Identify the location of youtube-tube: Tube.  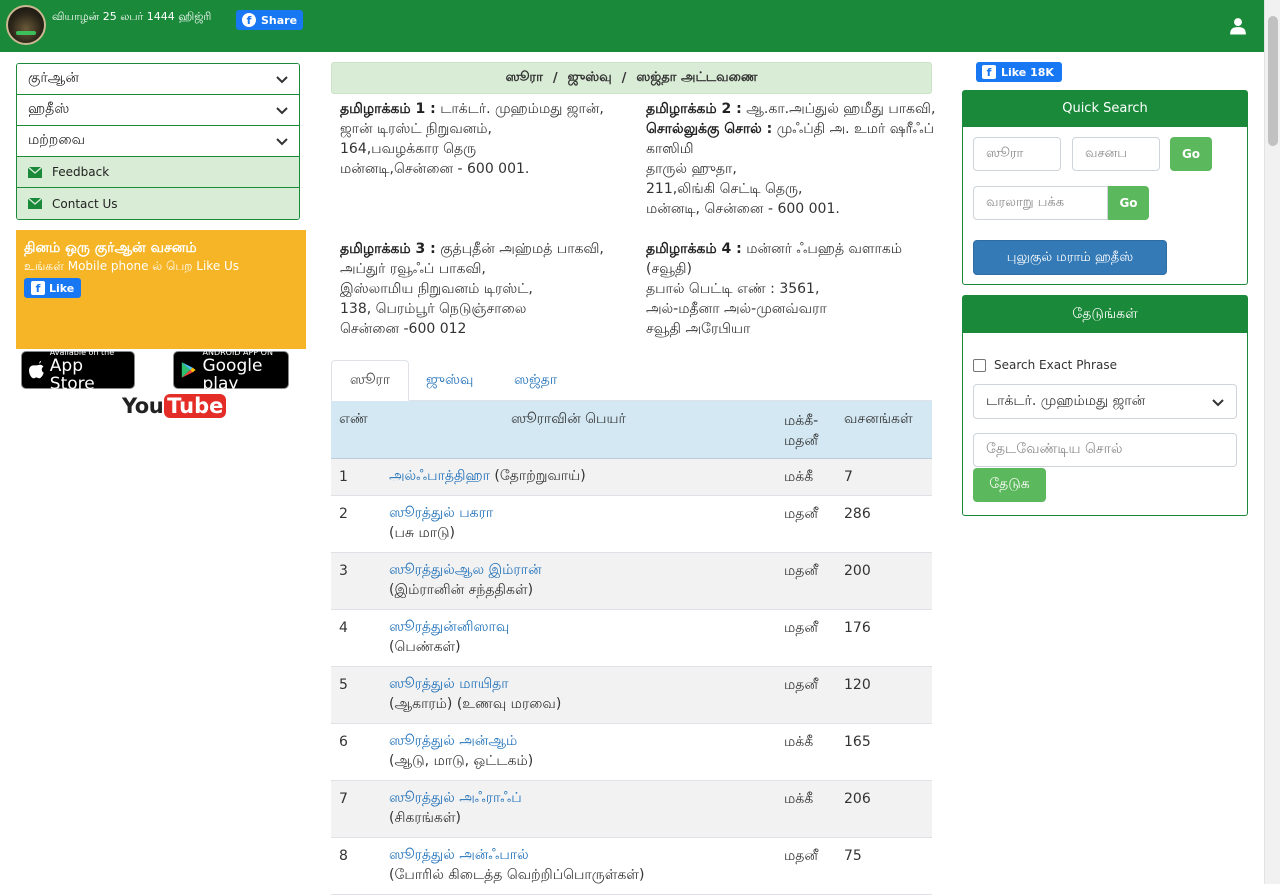
(195, 406).